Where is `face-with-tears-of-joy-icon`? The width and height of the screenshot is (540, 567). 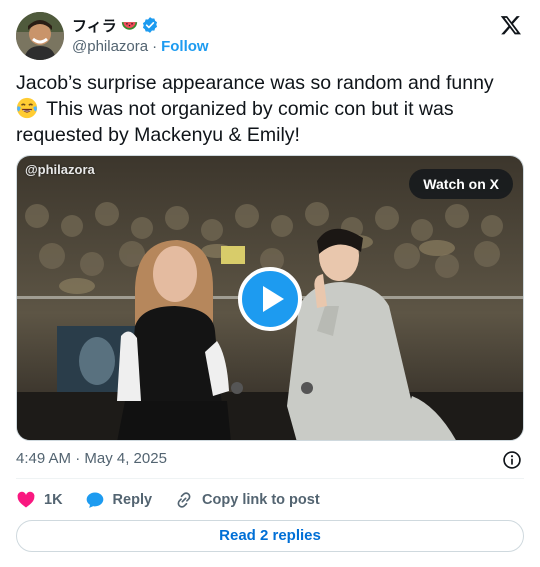 face-with-tears-of-joy-icon is located at coordinates (27, 108).